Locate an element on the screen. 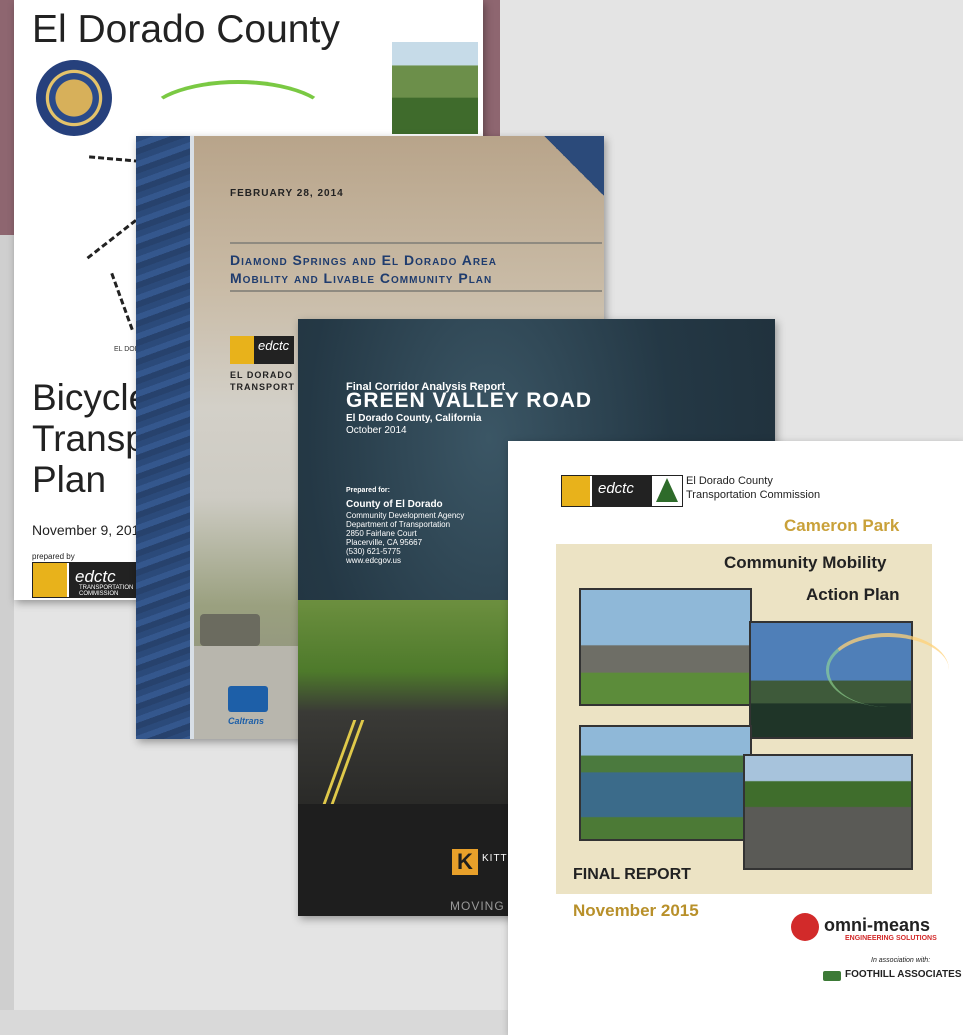  cover-title: GREEN VALLEY ROAD is located at coordinates (469, 400).